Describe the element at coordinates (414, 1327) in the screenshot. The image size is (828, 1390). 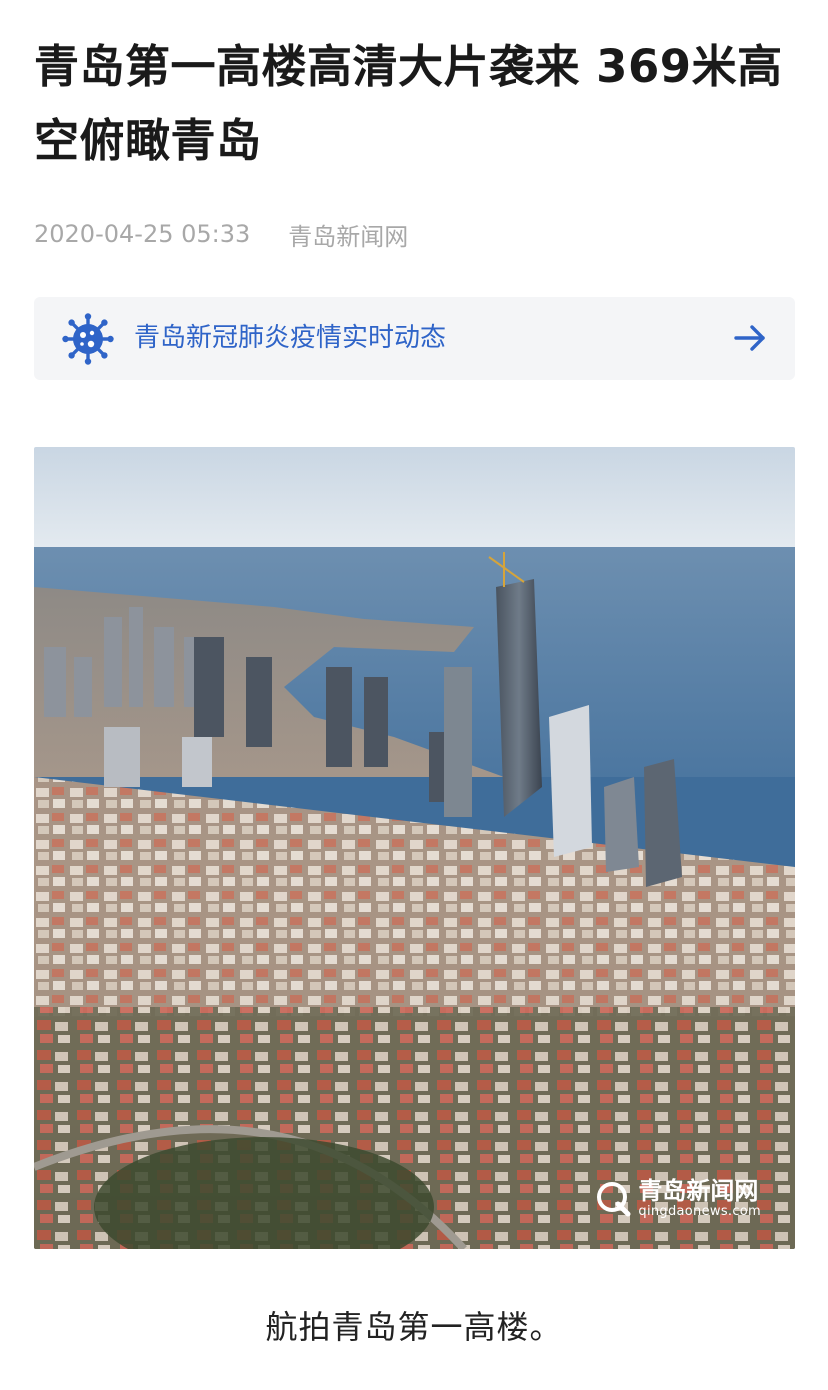
I see `photo-caption: 航拍青岛第一高楼。` at that location.